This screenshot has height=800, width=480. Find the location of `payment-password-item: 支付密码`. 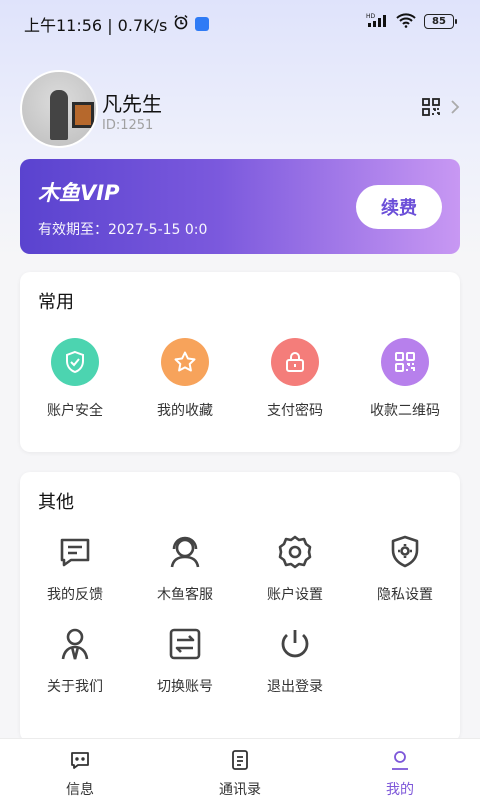

payment-password-item: 支付密码 is located at coordinates (295, 384).